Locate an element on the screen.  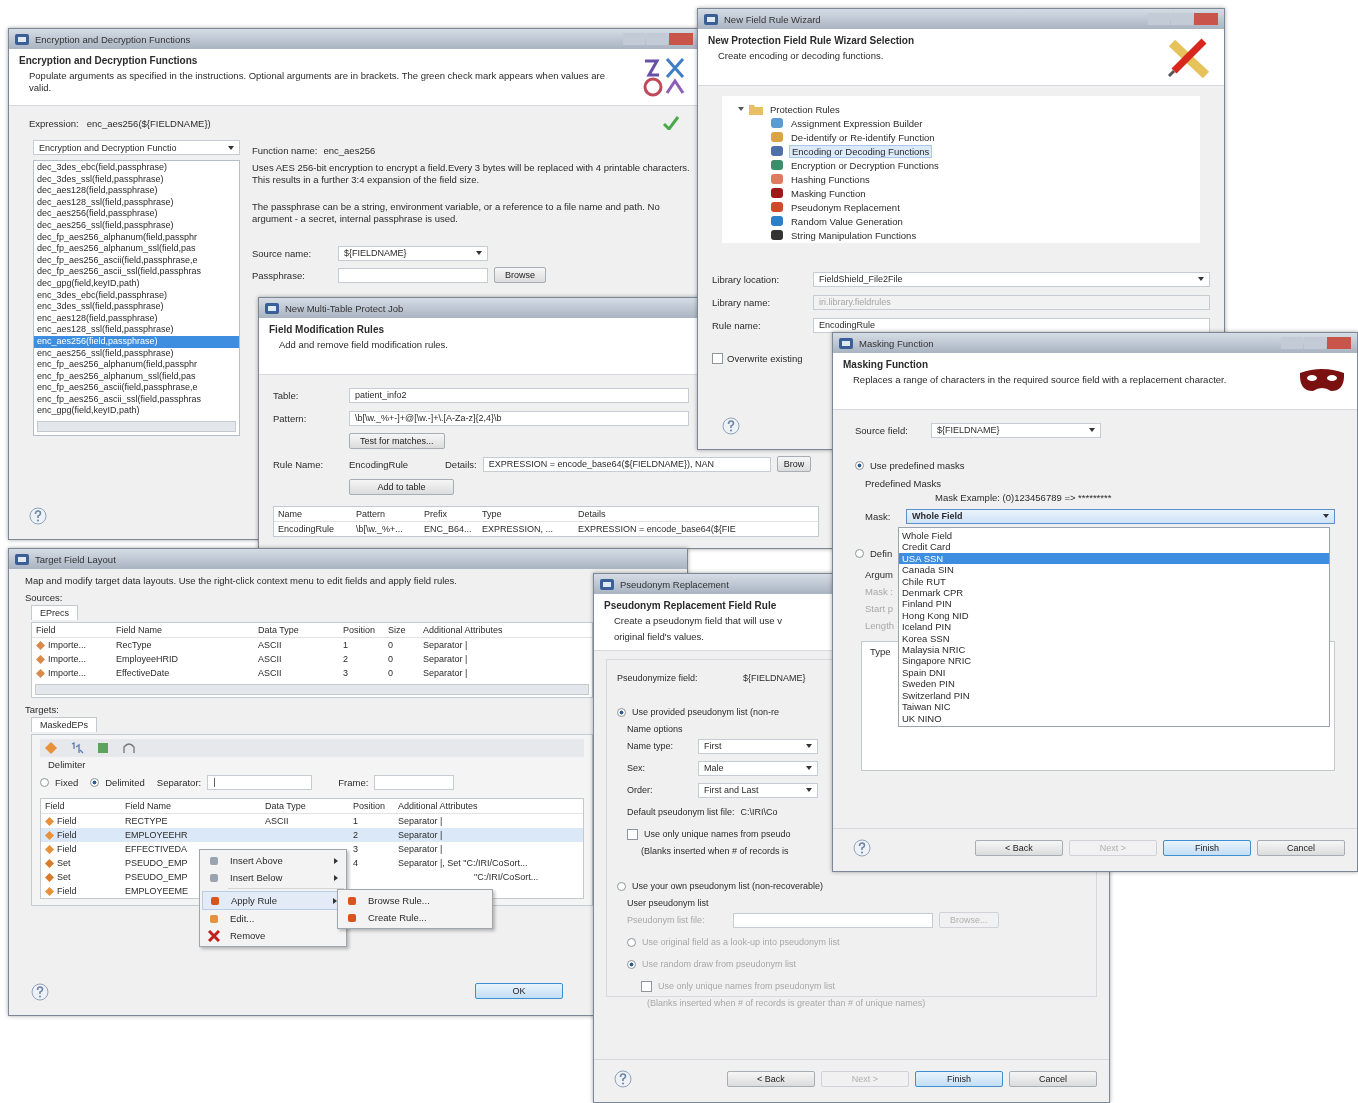
list-item: Canada SIN is located at coordinates (1114, 570).